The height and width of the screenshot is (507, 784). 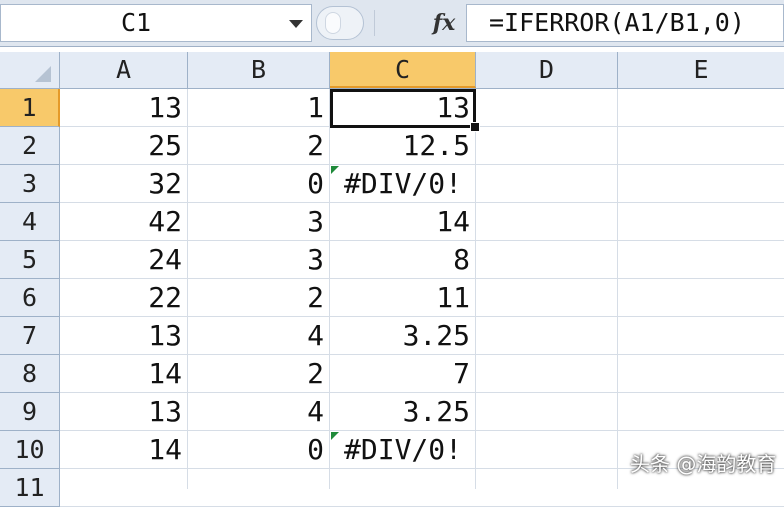 I want to click on cell-b8: 2, so click(x=259, y=374).